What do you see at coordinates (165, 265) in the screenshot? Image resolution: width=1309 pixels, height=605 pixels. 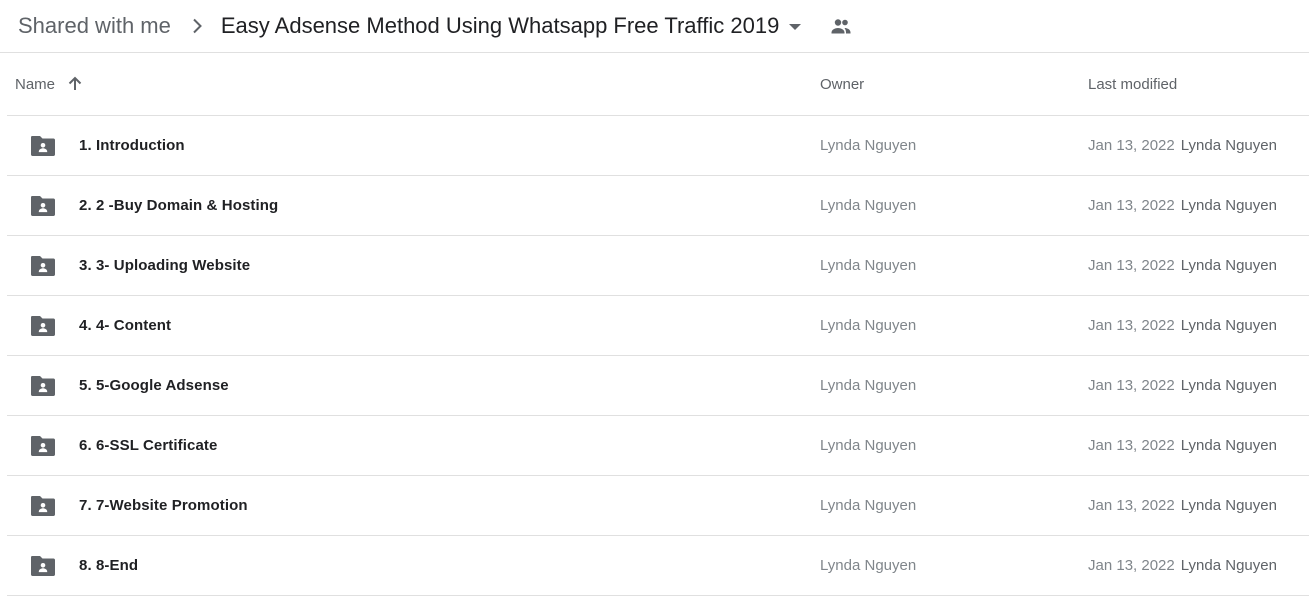 I see `row-name-label: 3. 3- Uploading Website` at bounding box center [165, 265].